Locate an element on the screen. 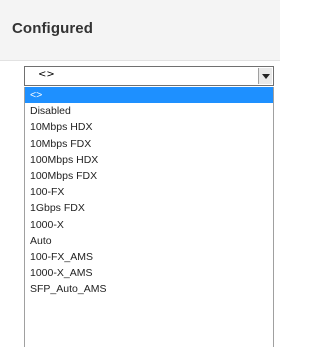  dropdown-option: 100-FX is located at coordinates (149, 192).